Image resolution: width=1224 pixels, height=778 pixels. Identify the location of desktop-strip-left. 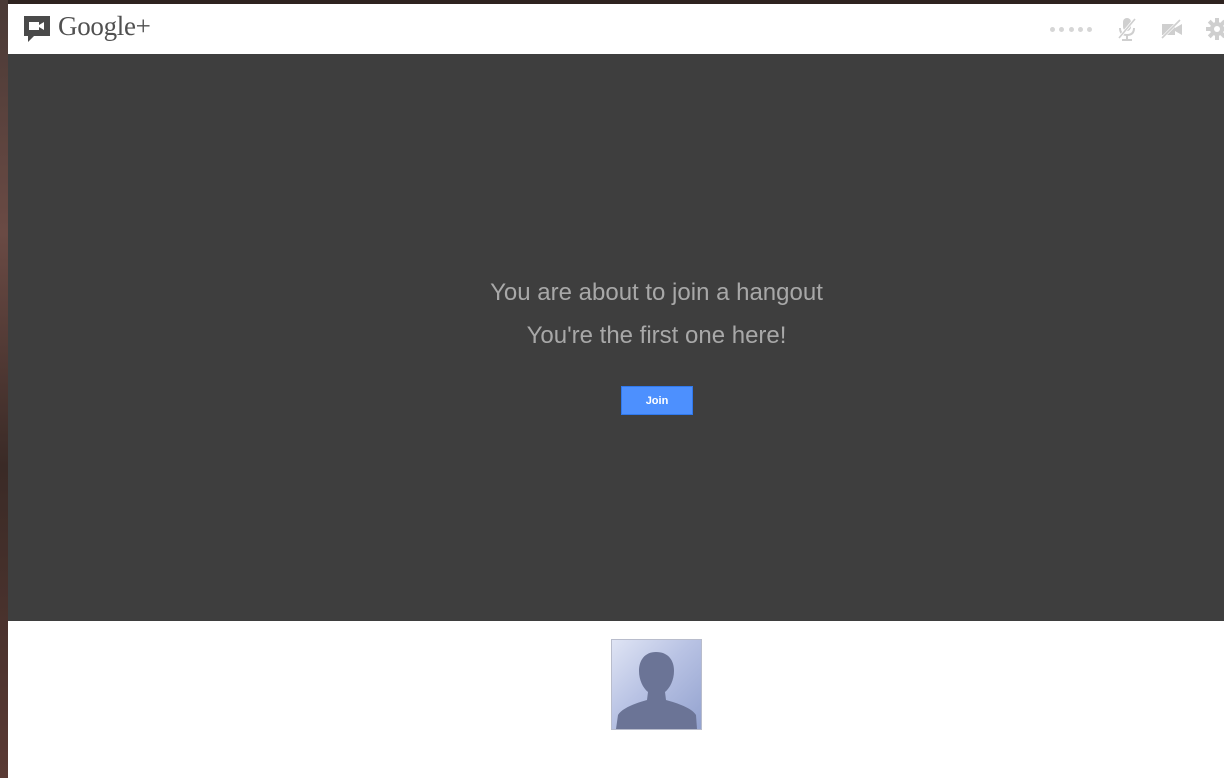
(4, 389).